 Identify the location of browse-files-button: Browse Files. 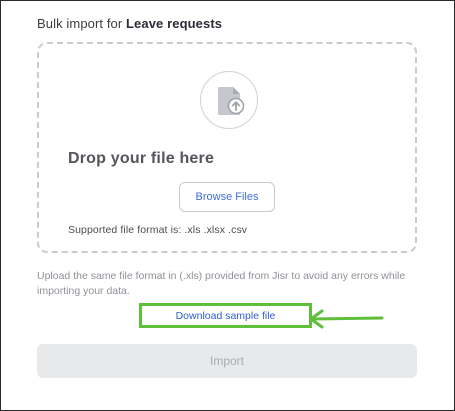
(227, 197).